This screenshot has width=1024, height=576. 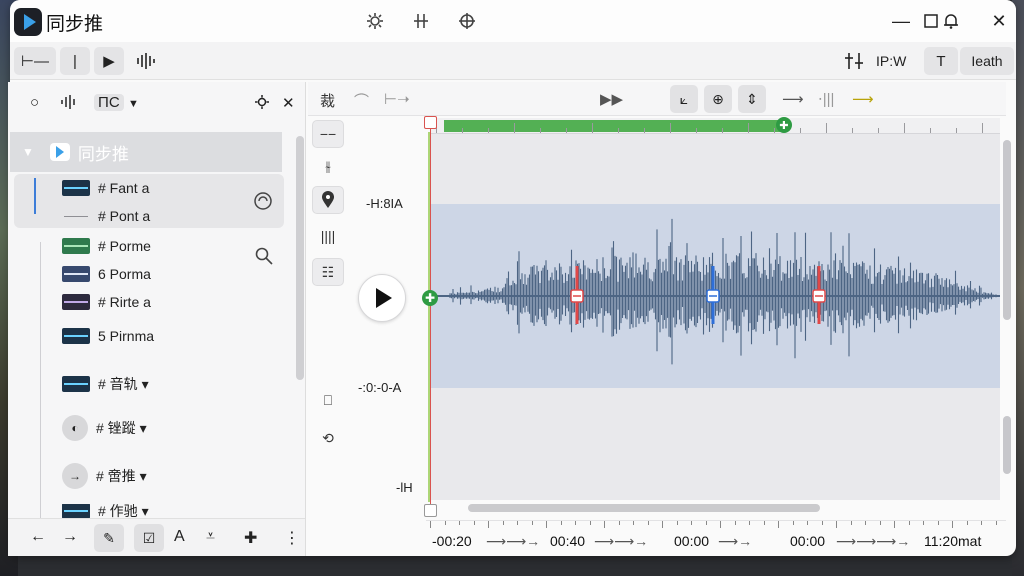 What do you see at coordinates (75, 61) in the screenshot?
I see `pause-button: |` at bounding box center [75, 61].